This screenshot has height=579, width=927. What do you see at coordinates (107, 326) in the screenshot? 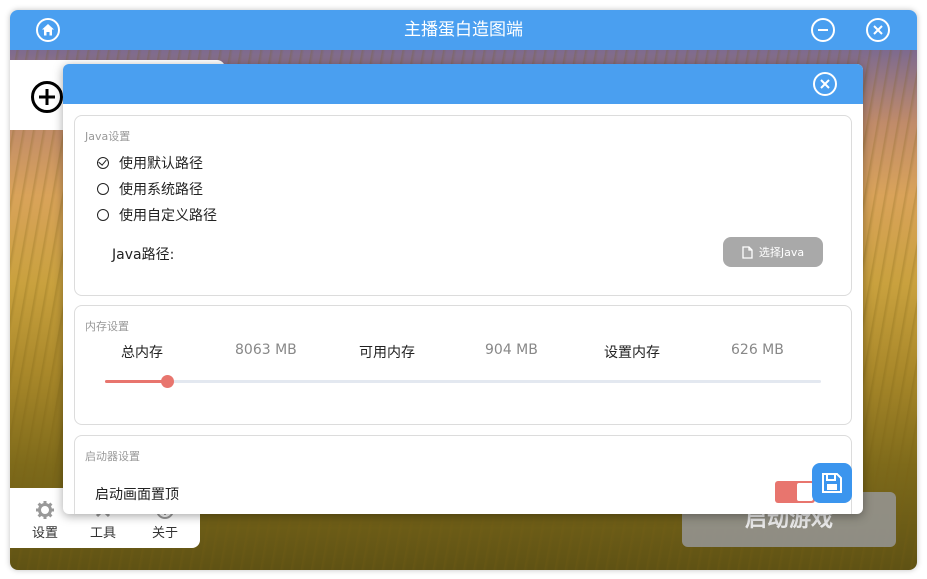
I see `memory-section-title: 内存设置` at bounding box center [107, 326].